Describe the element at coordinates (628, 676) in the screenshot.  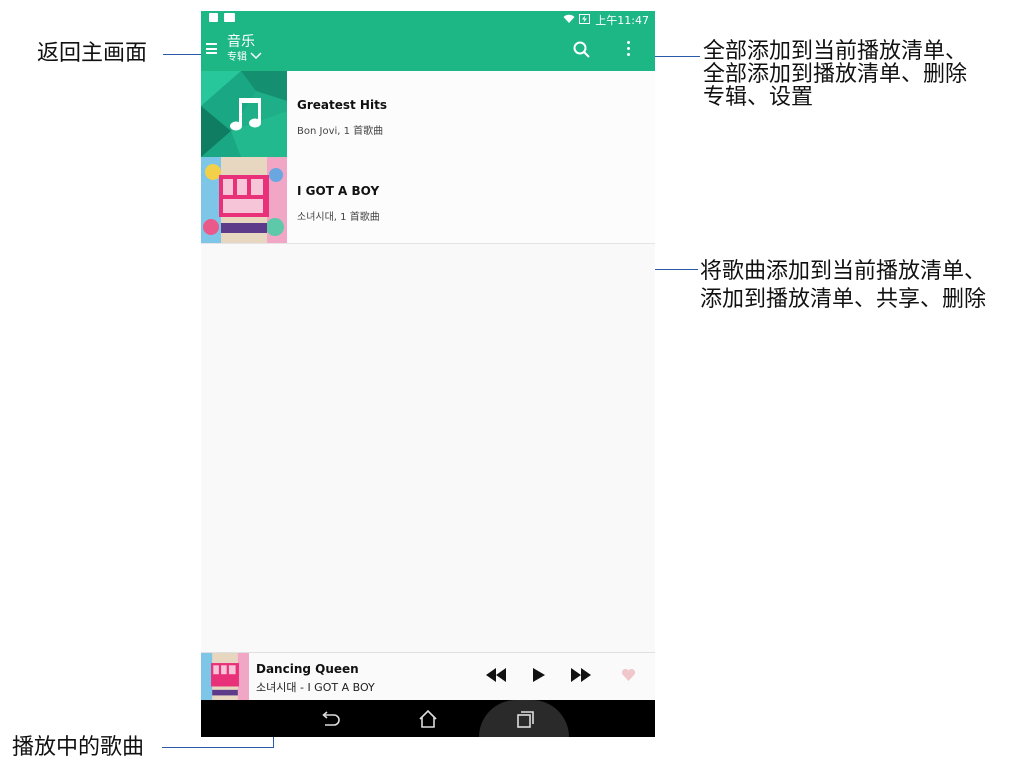
I see `favorite-heart-icon` at that location.